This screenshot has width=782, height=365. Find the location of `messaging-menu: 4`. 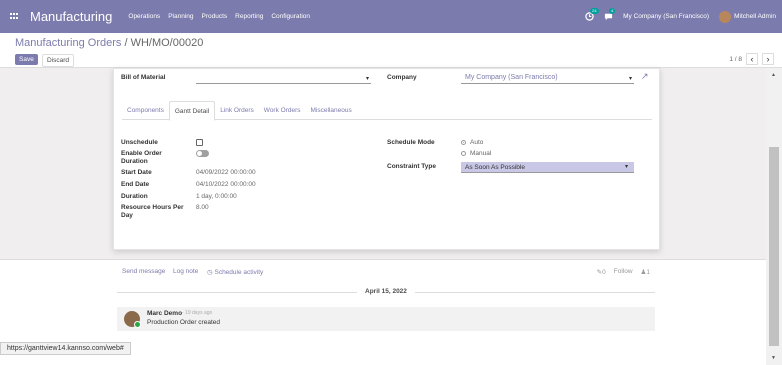

messaging-menu: 4 is located at coordinates (610, 14).